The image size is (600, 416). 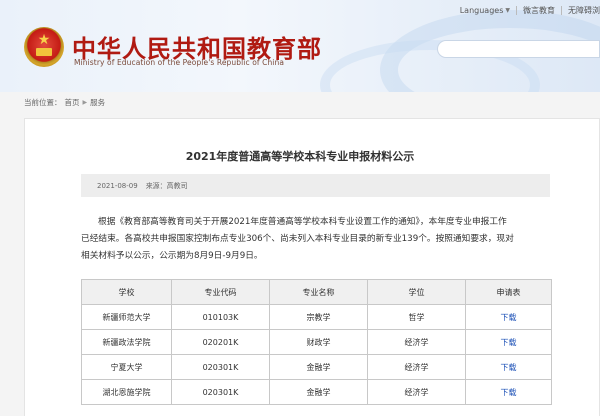 I want to click on breadcrumb: 当前位置： 首页 ▶ 服务, so click(x=64, y=102).